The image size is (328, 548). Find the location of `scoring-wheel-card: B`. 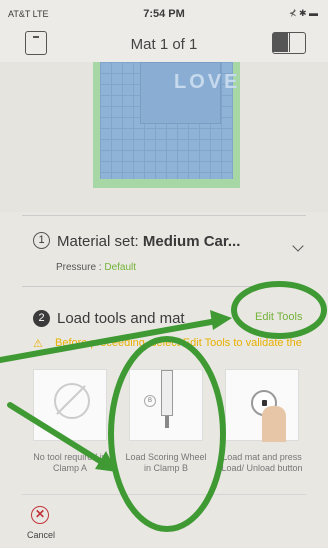

scoring-wheel-card: B is located at coordinates (166, 405).